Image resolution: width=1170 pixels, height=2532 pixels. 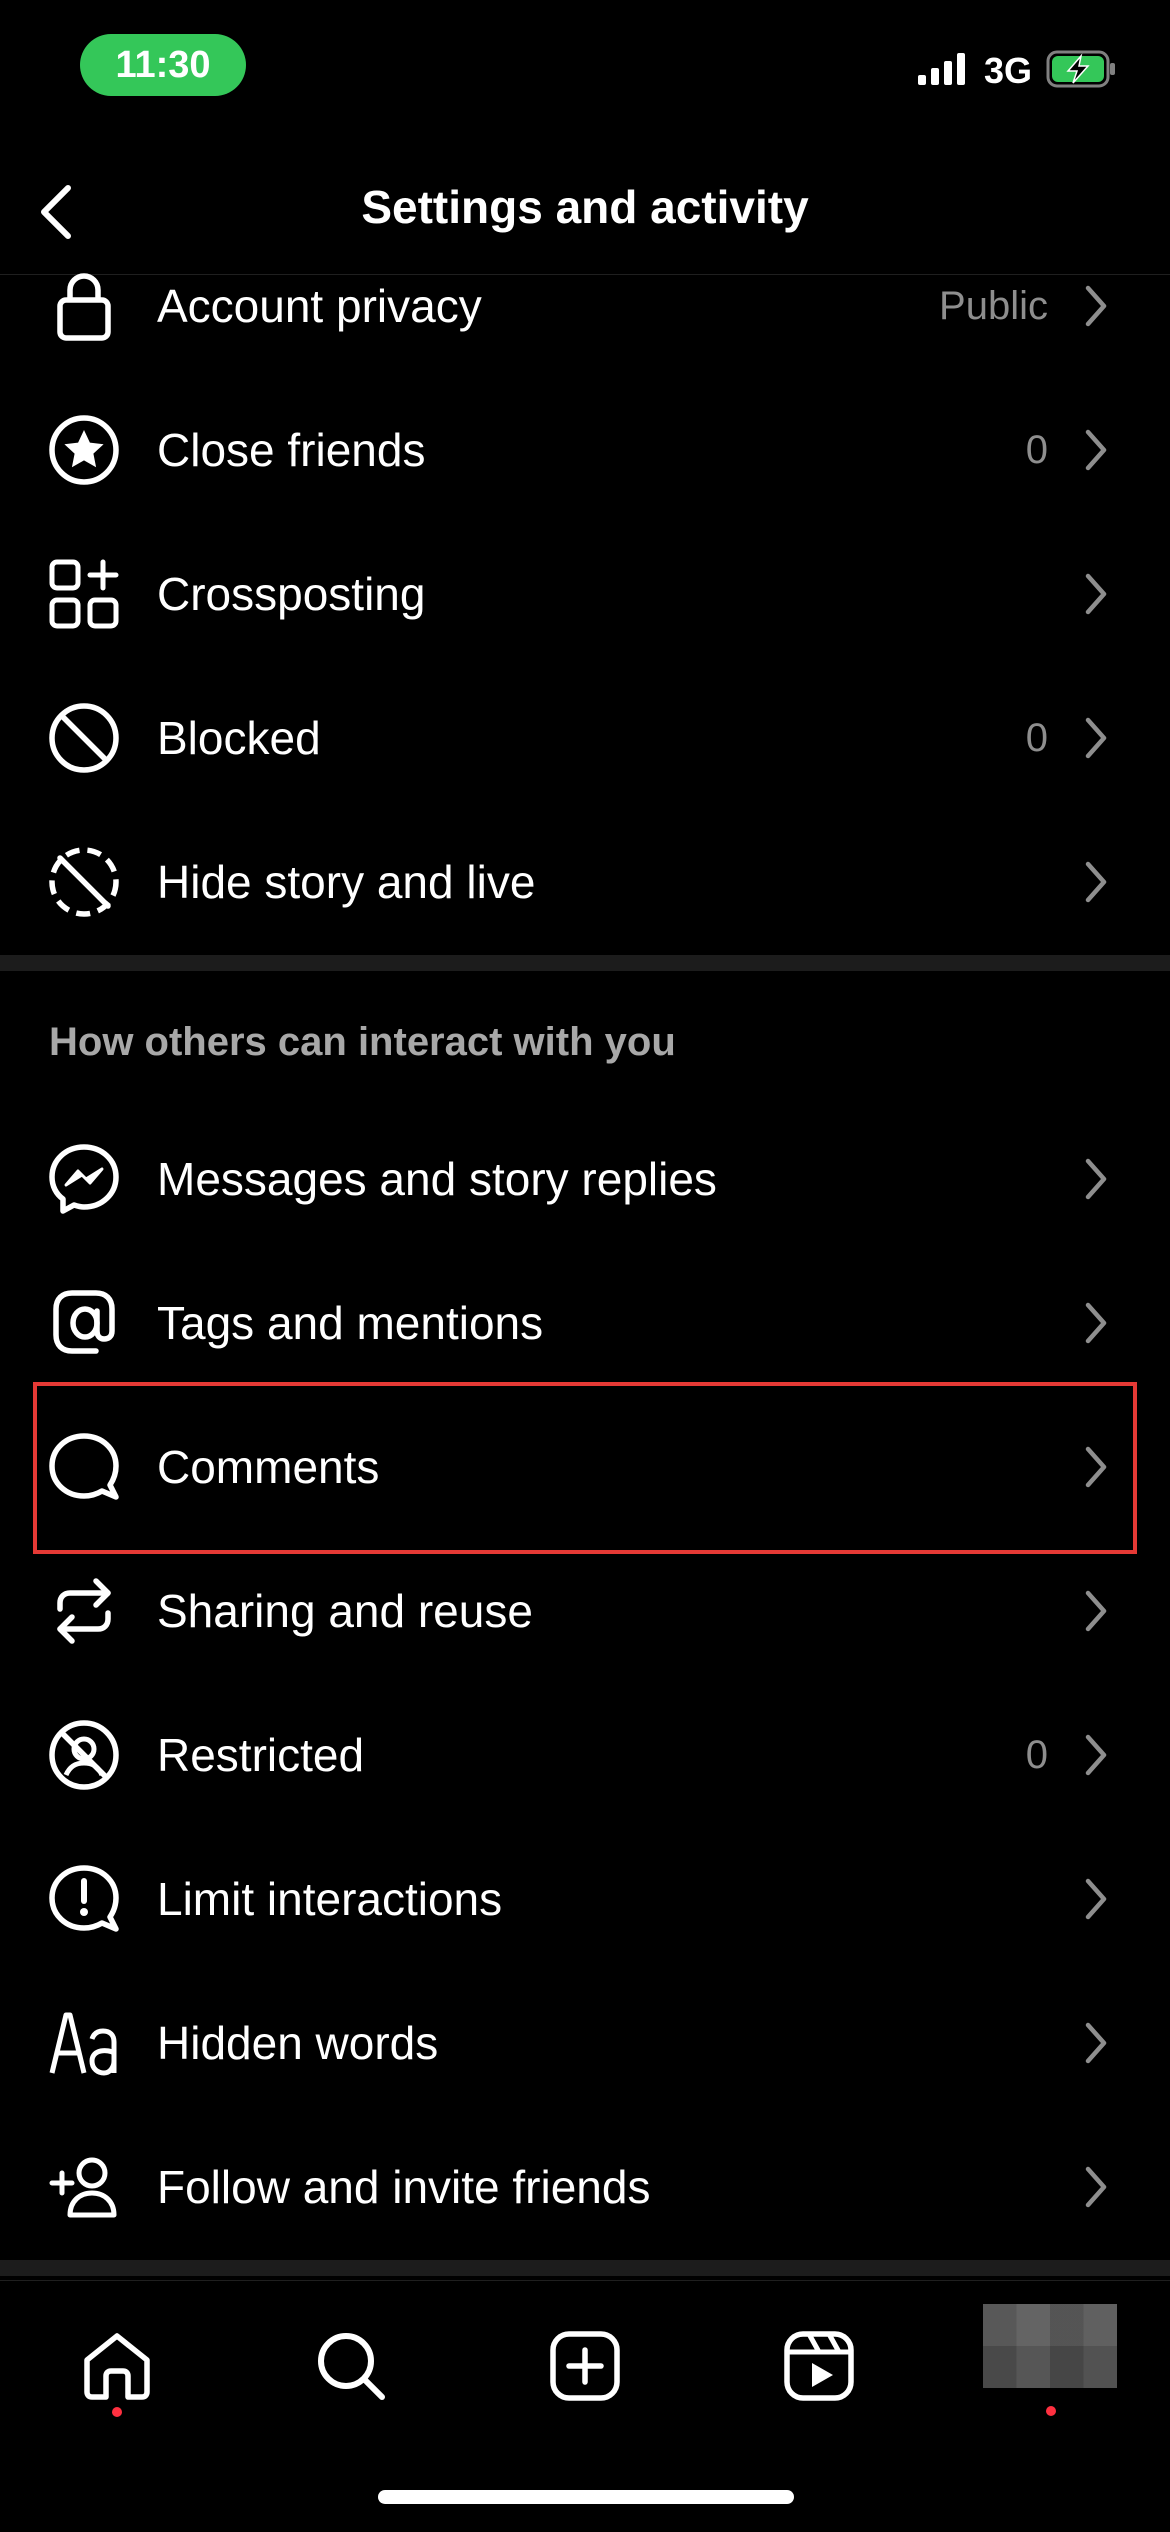 I want to click on status-time: 11:30, so click(x=163, y=65).